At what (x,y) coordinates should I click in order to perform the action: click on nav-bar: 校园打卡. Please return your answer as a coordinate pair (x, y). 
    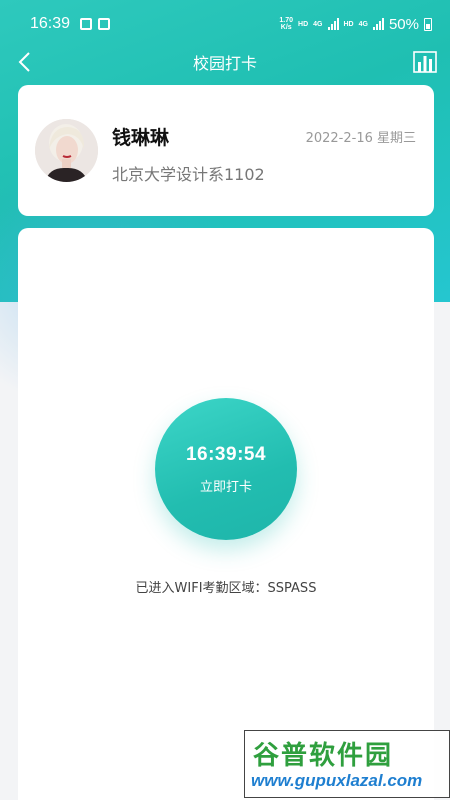
    Looking at the image, I should click on (225, 62).